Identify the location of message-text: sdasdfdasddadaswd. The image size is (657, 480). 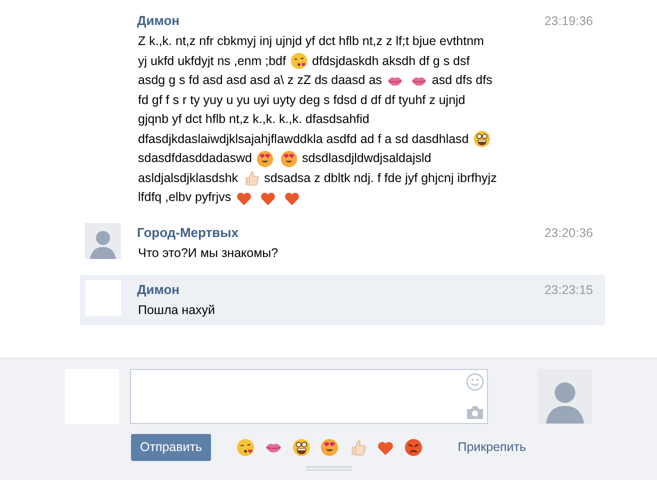
(195, 159).